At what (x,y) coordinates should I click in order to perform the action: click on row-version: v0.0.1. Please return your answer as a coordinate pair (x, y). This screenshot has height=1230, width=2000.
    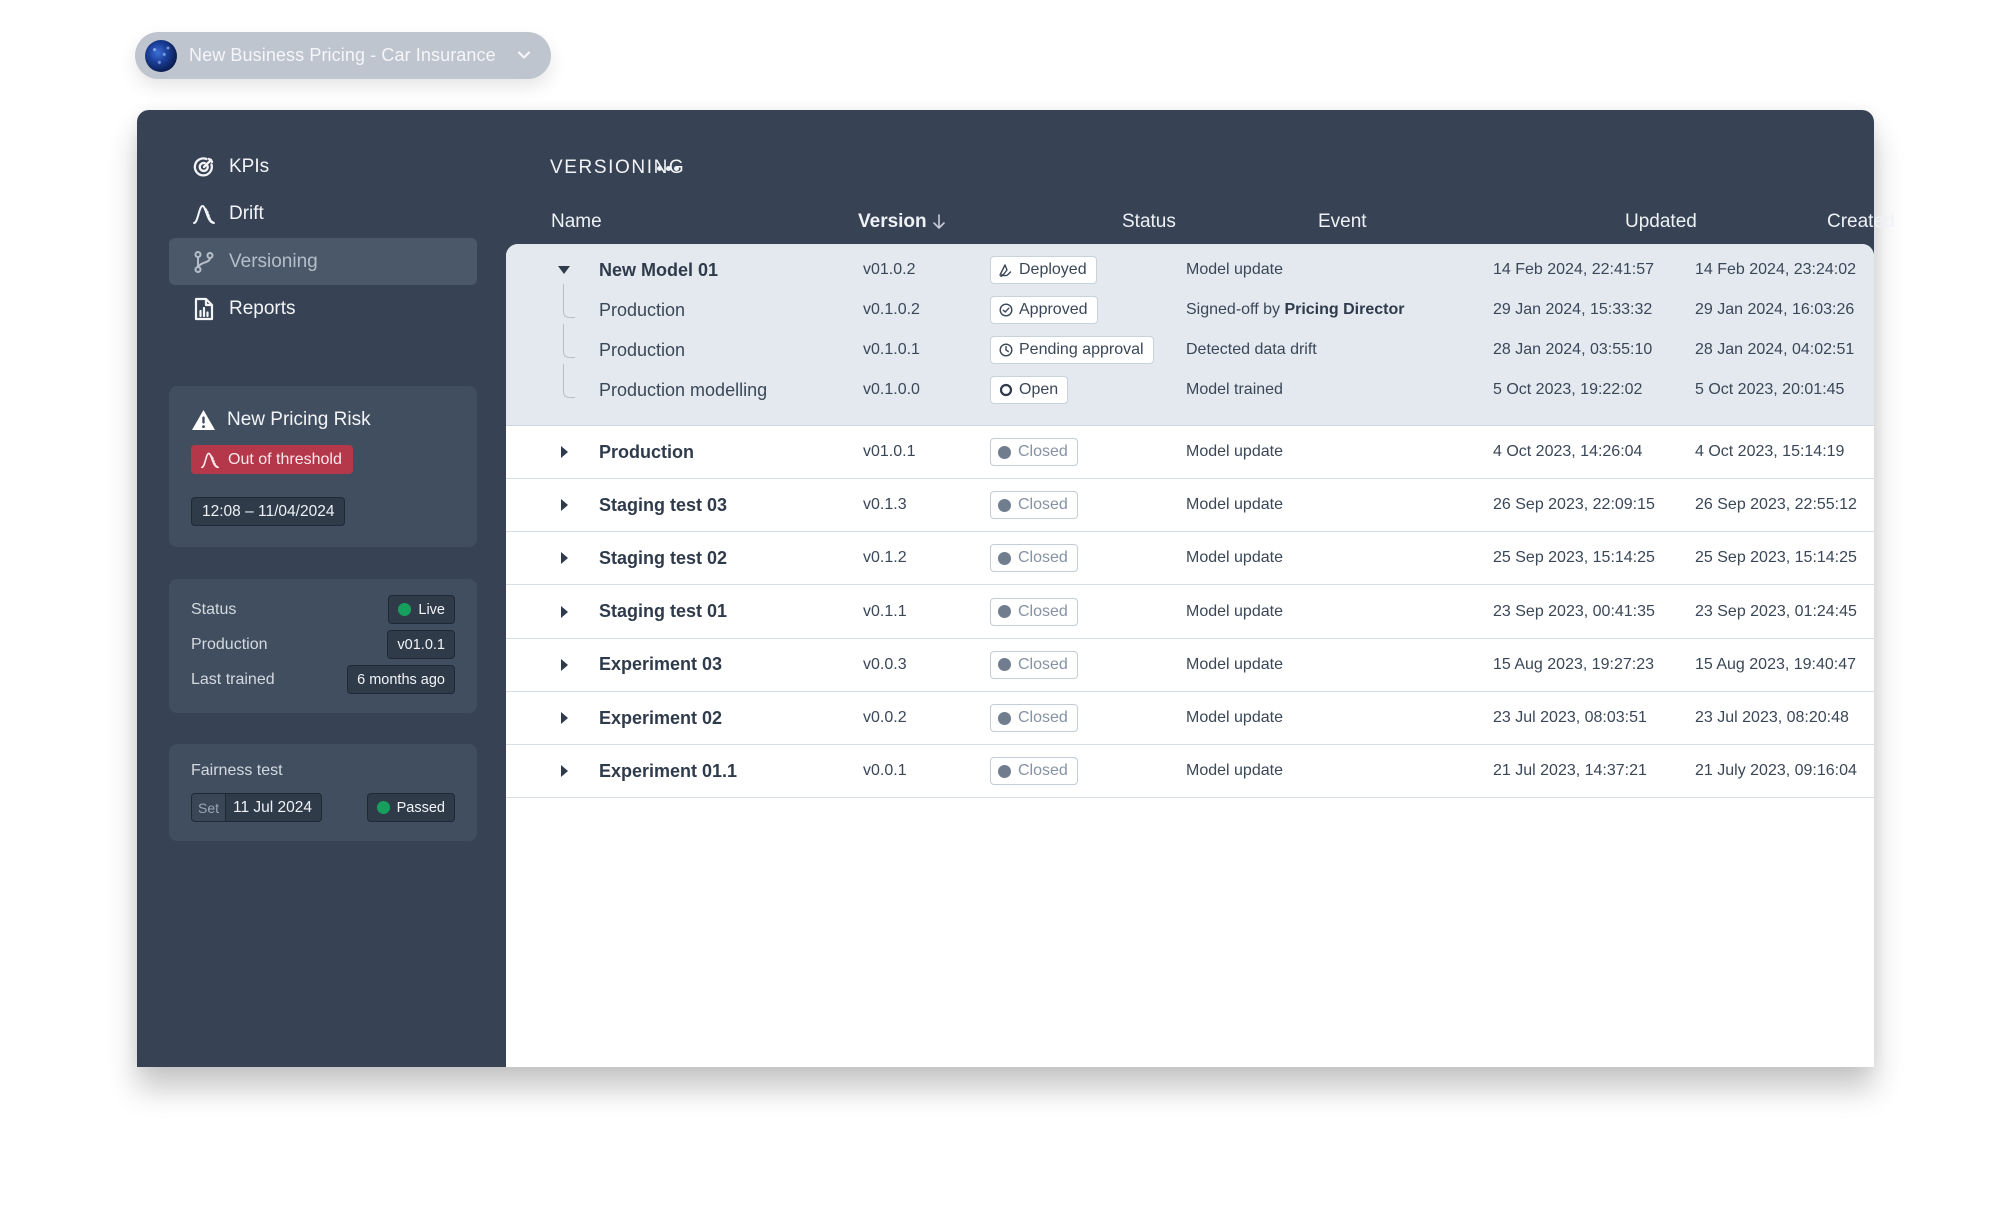
    Looking at the image, I should click on (885, 771).